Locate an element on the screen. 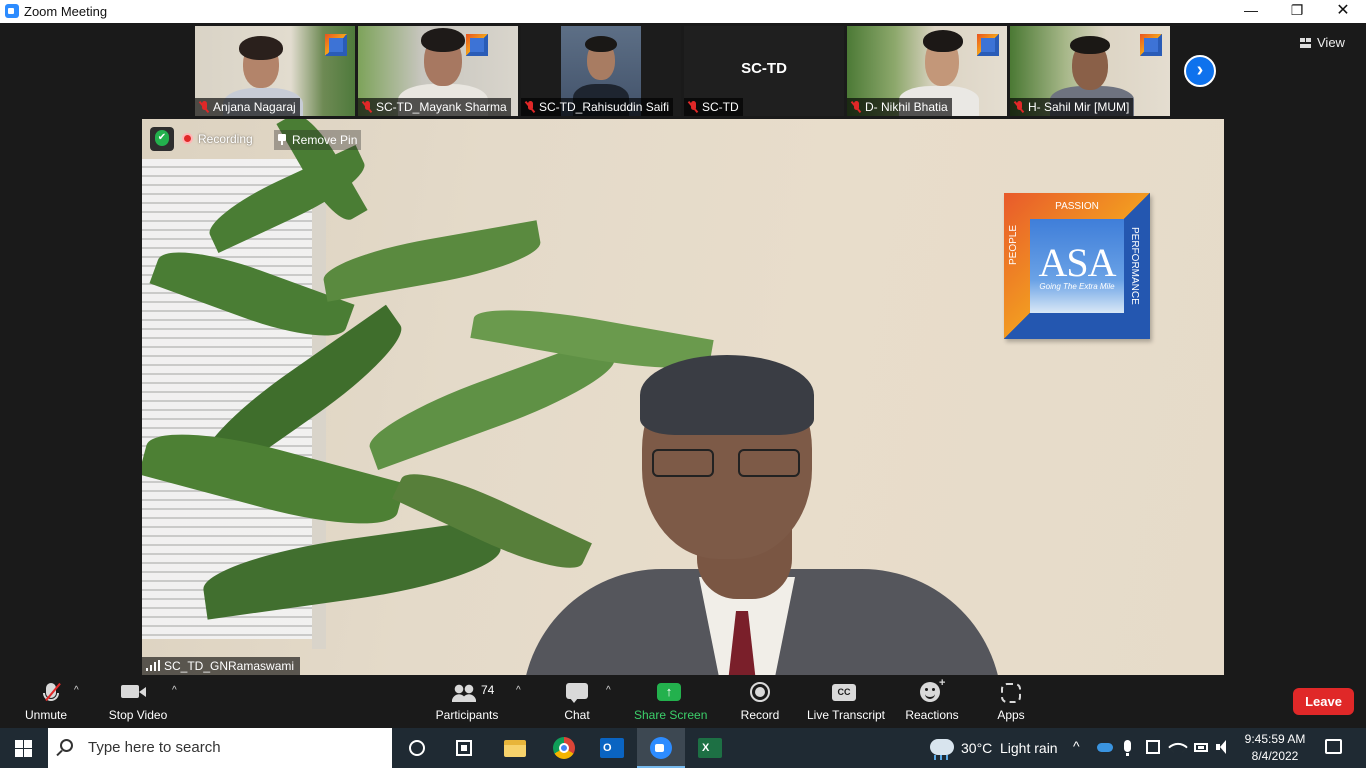 Image resolution: width=1366 pixels, height=768 pixels. participant-name: H- Sahil Mir [MUM] is located at coordinates (1079, 107).